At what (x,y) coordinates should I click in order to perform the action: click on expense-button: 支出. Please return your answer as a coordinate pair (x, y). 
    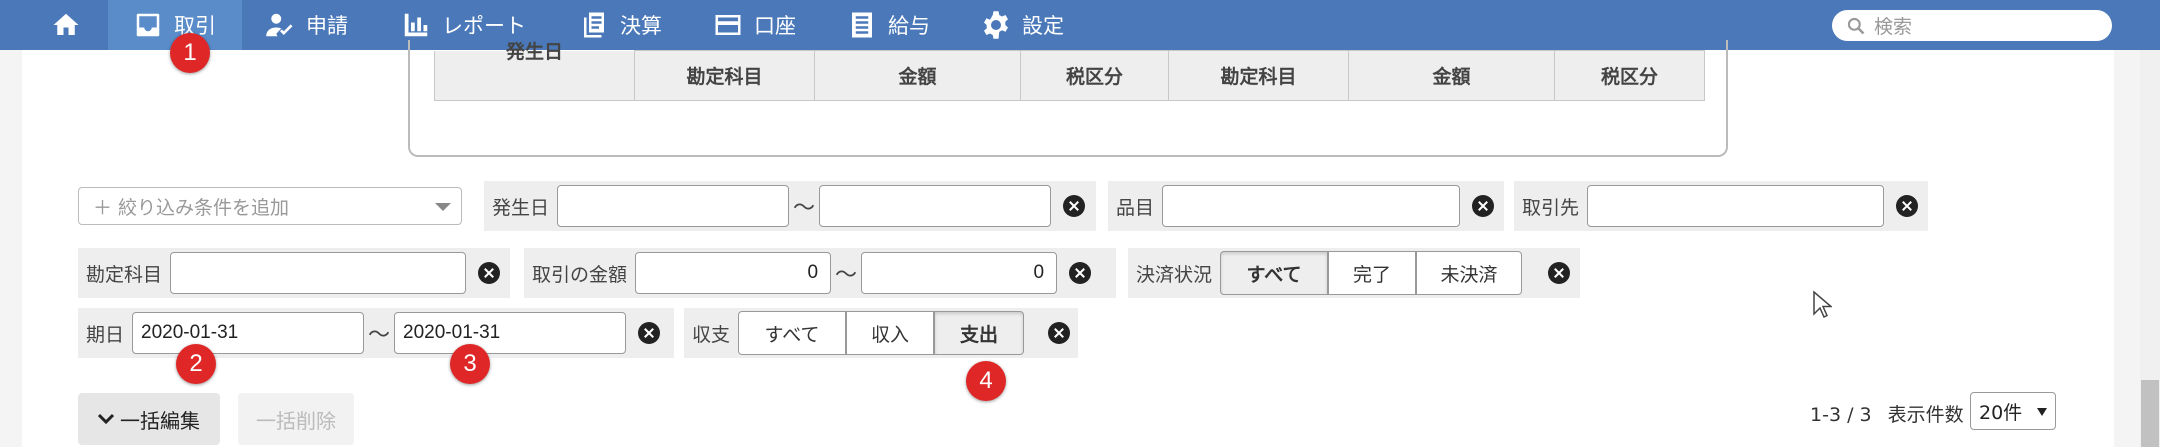
    Looking at the image, I should click on (979, 333).